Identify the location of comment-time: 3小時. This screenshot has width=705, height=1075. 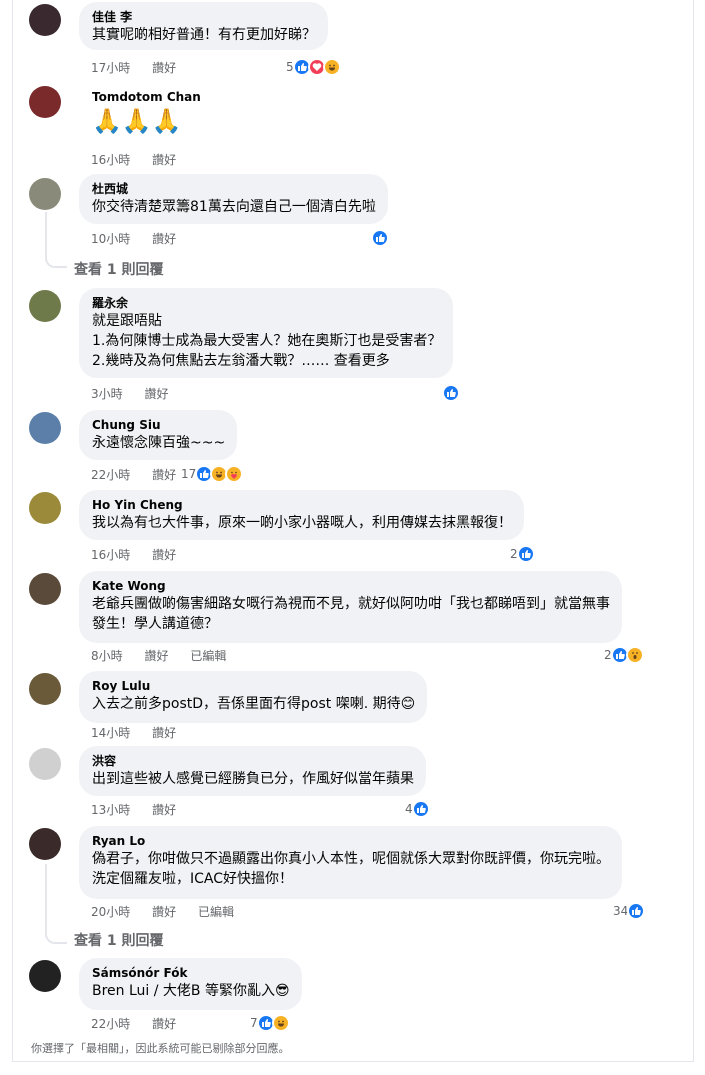
(107, 394).